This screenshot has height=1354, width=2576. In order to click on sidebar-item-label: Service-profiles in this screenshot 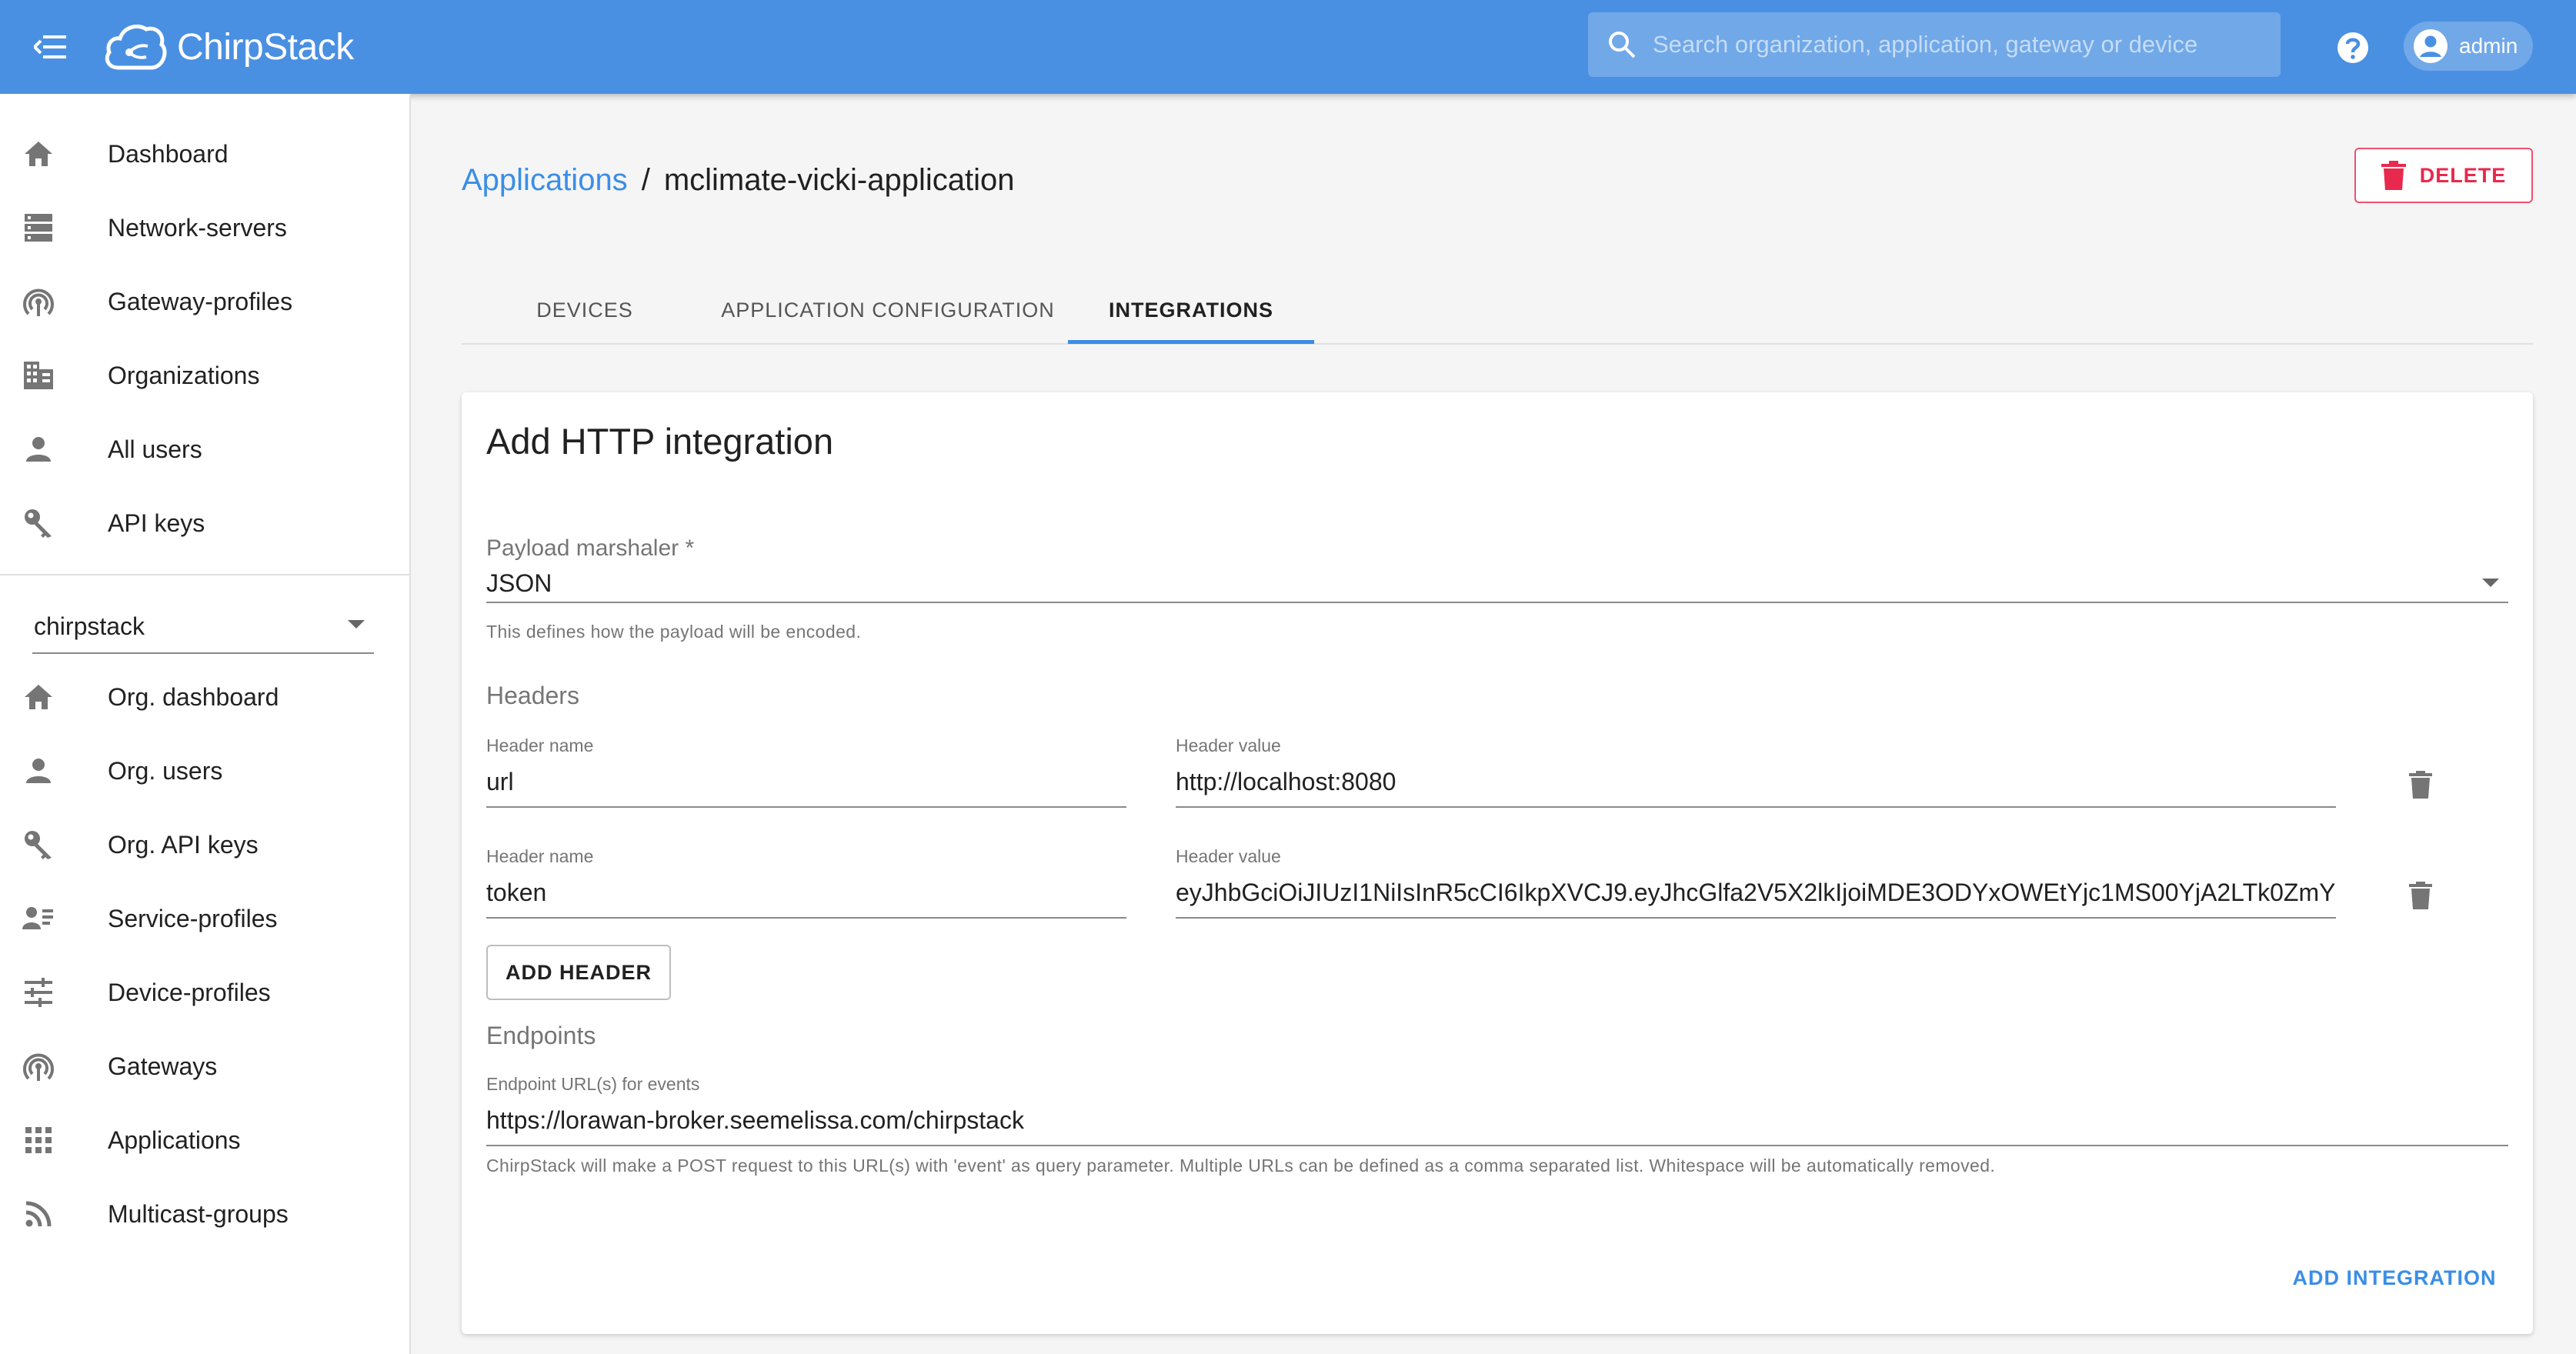, I will do `click(193, 918)`.